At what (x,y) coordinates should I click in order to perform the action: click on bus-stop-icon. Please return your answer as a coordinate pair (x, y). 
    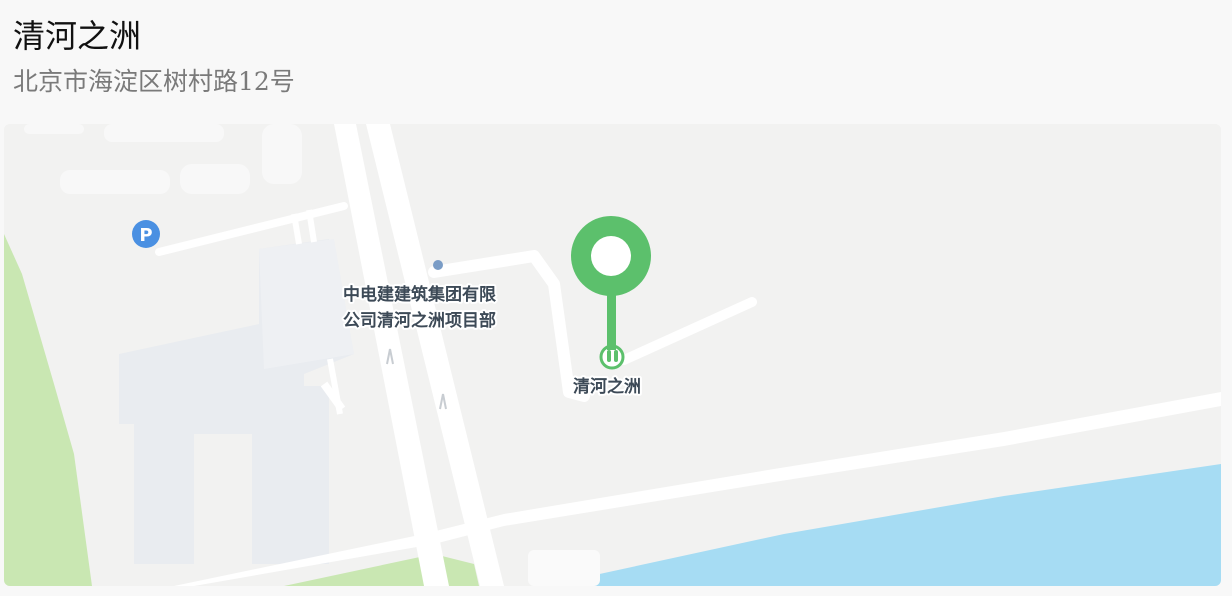
    Looking at the image, I should click on (438, 265).